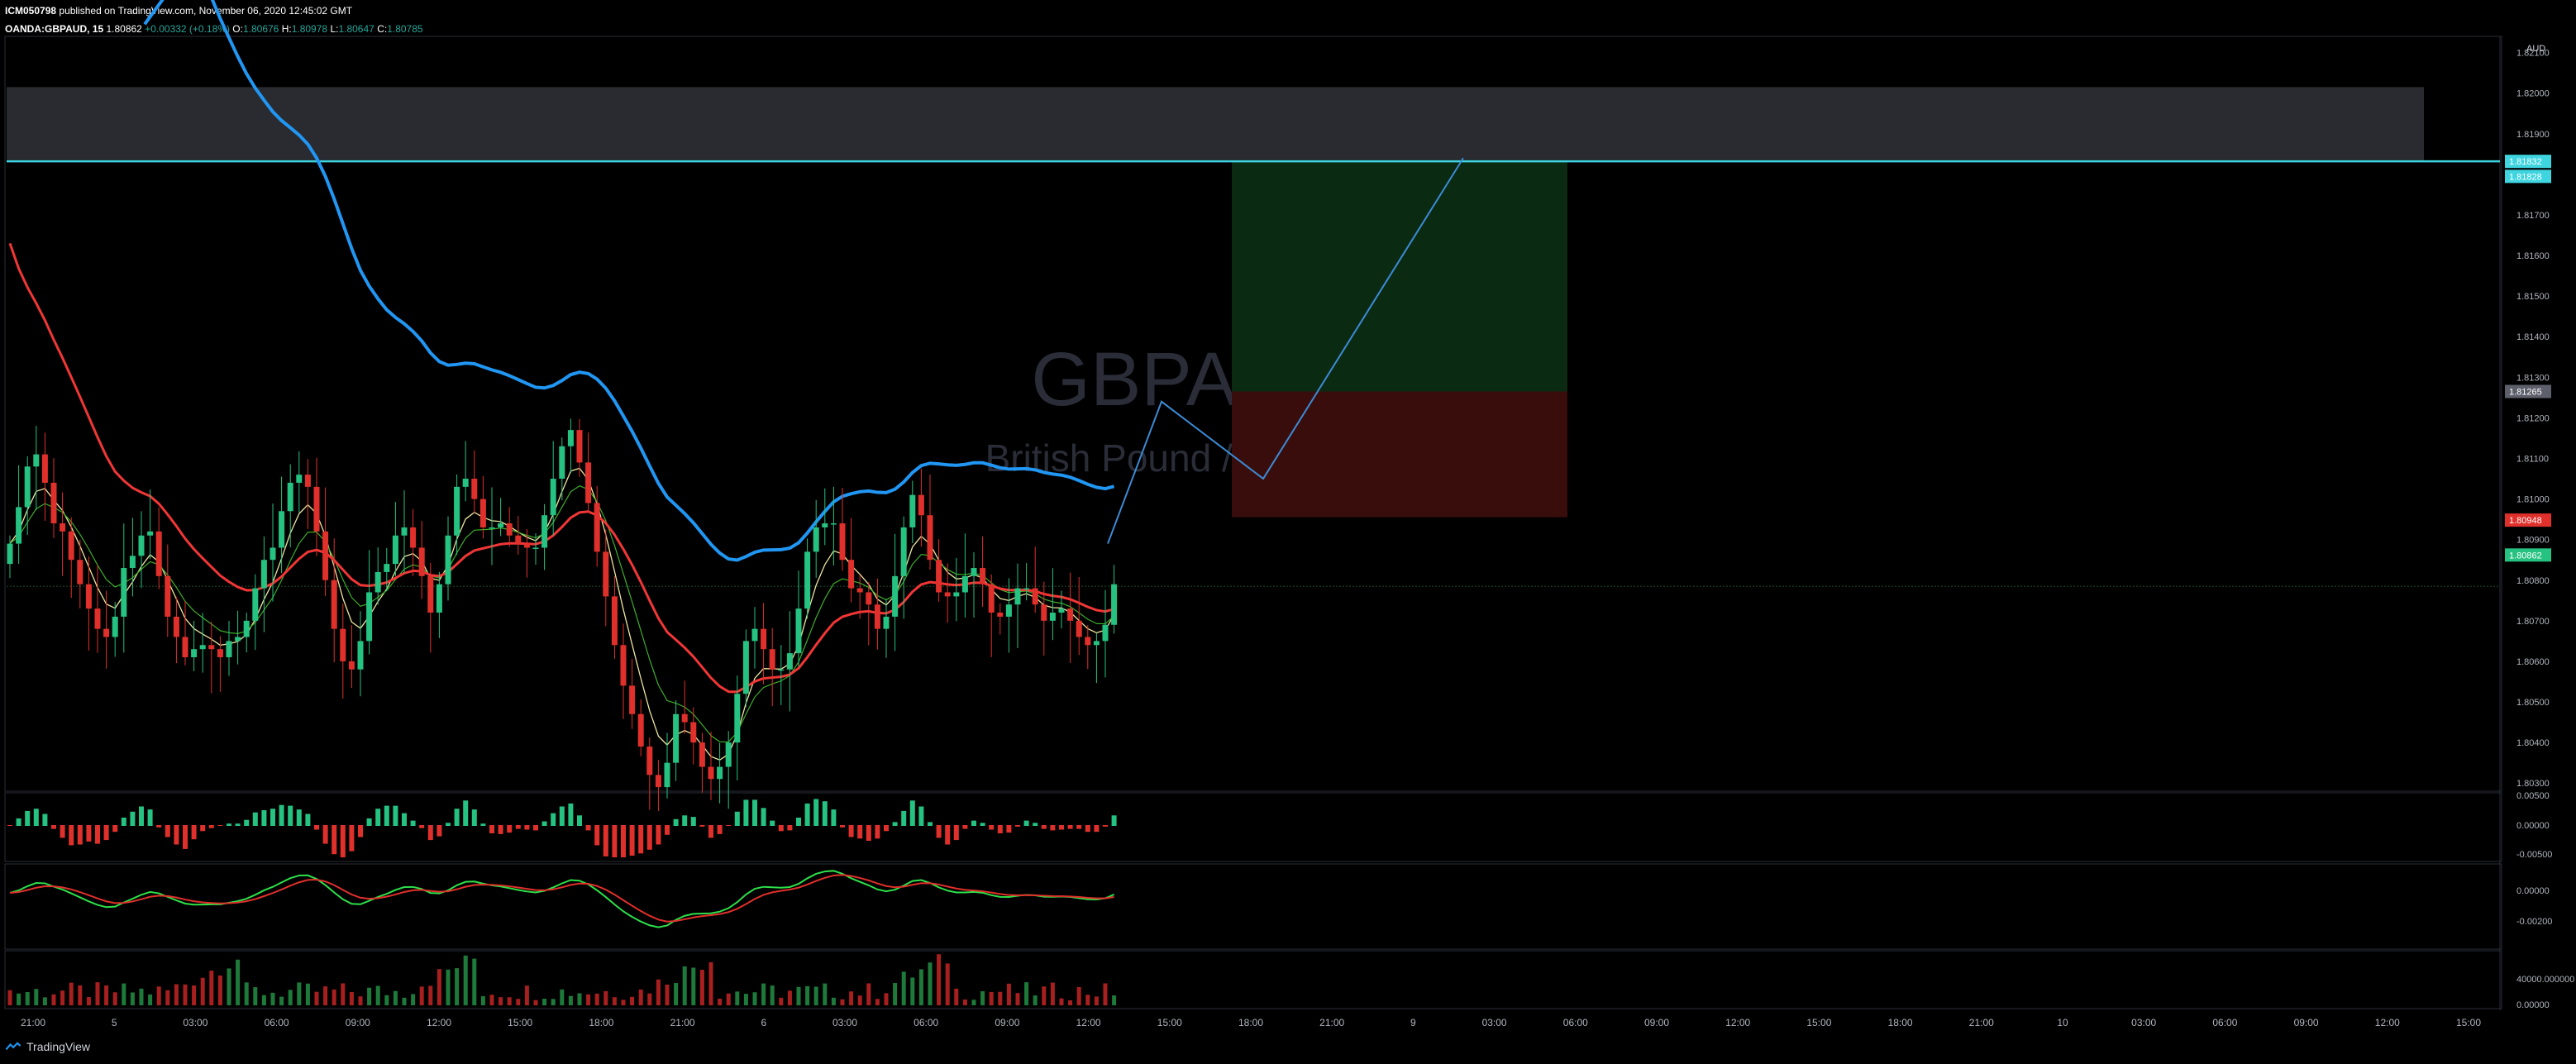  I want to click on price-tick: 1.81200, so click(2533, 418).